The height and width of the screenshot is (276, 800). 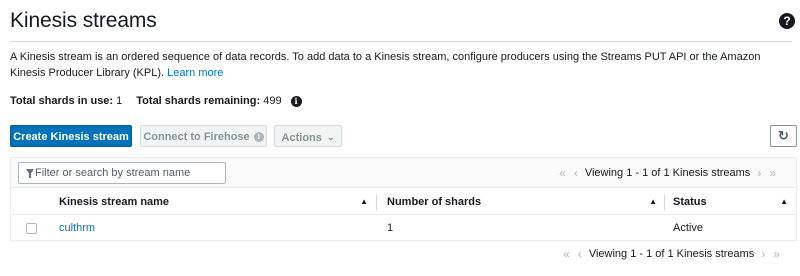 I want to click on refresh-button: ↻, so click(x=783, y=136).